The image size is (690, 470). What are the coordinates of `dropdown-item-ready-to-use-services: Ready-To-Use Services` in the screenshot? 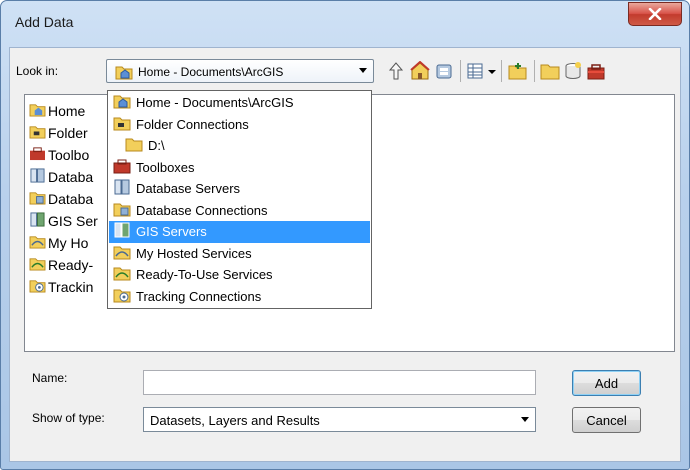 It's located at (239, 275).